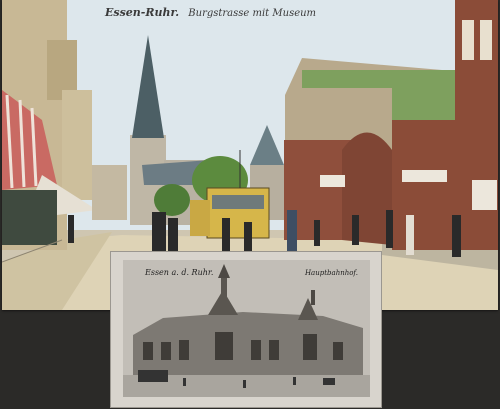 The image size is (500, 409). What do you see at coordinates (331, 273) in the screenshot?
I see `bottom-postcard-subtitle: Hauptbahnhof.` at bounding box center [331, 273].